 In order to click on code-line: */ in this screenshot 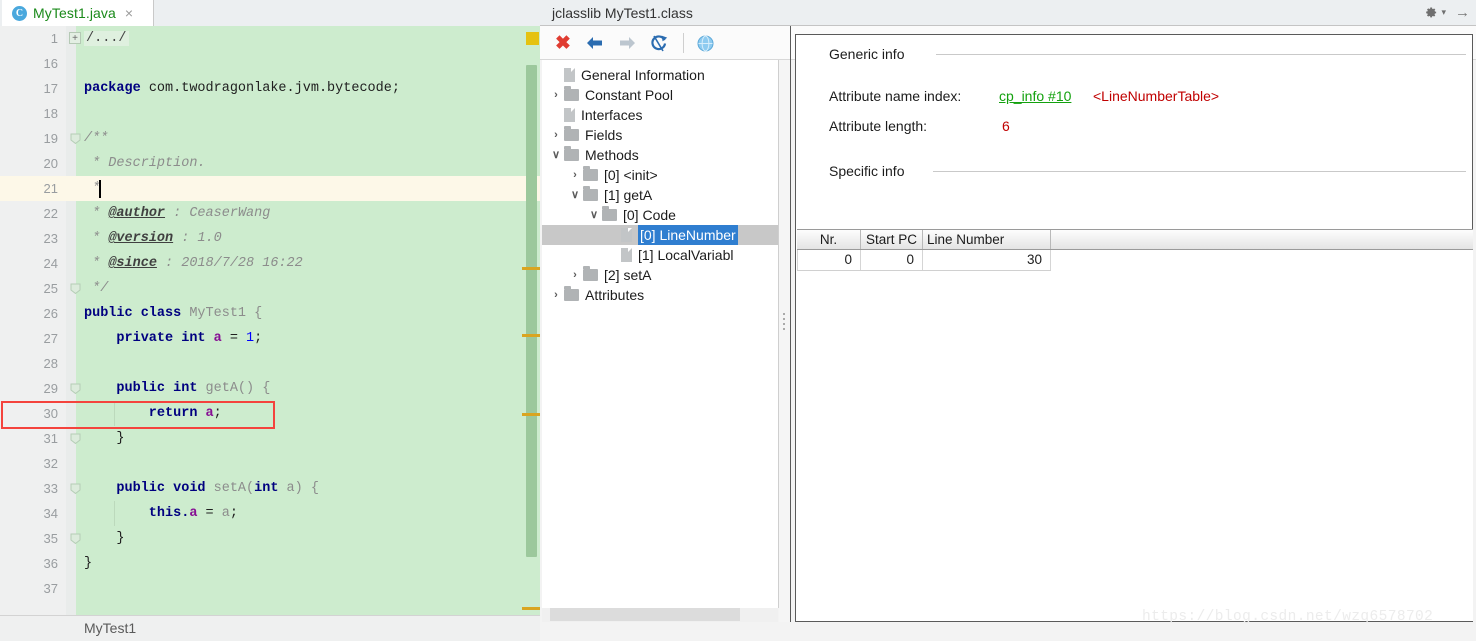, I will do `click(96, 288)`.